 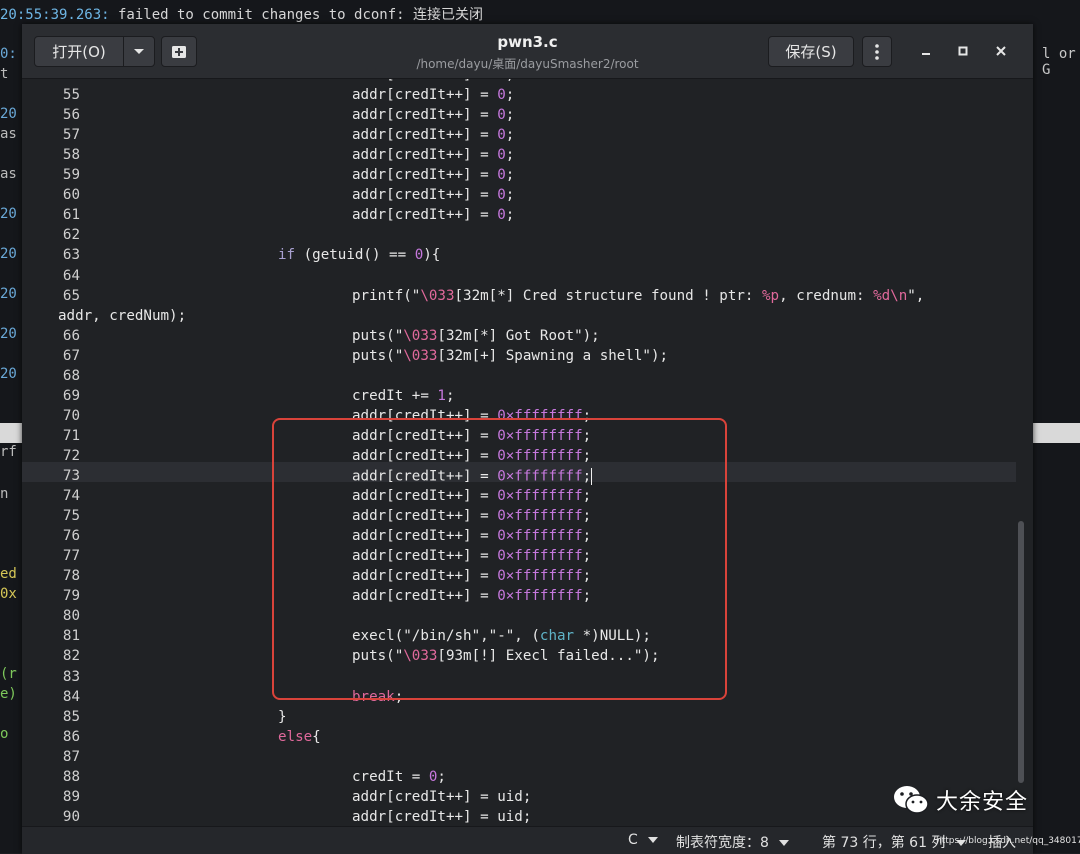 What do you see at coordinates (8, 452) in the screenshot?
I see `terminal-fragment: rf` at bounding box center [8, 452].